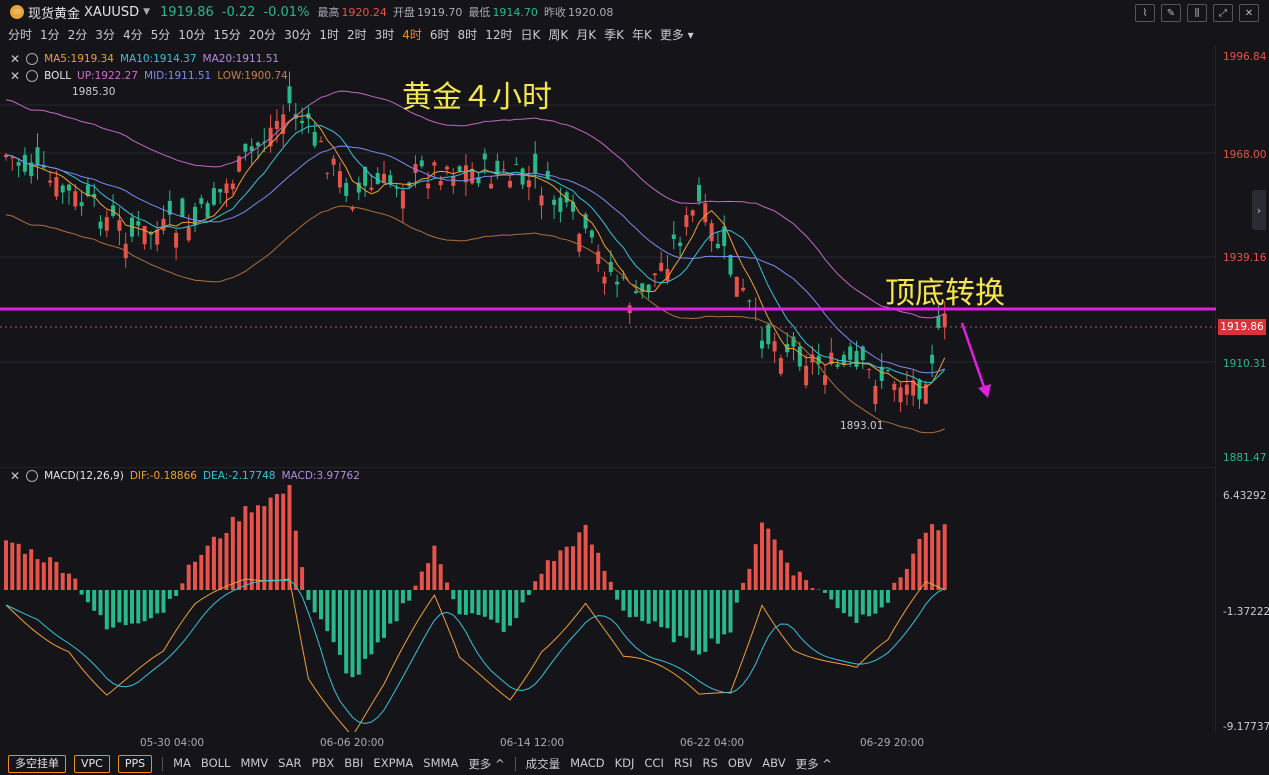 The image size is (1269, 775). I want to click on sub-indicator-item: MACD, so click(587, 764).